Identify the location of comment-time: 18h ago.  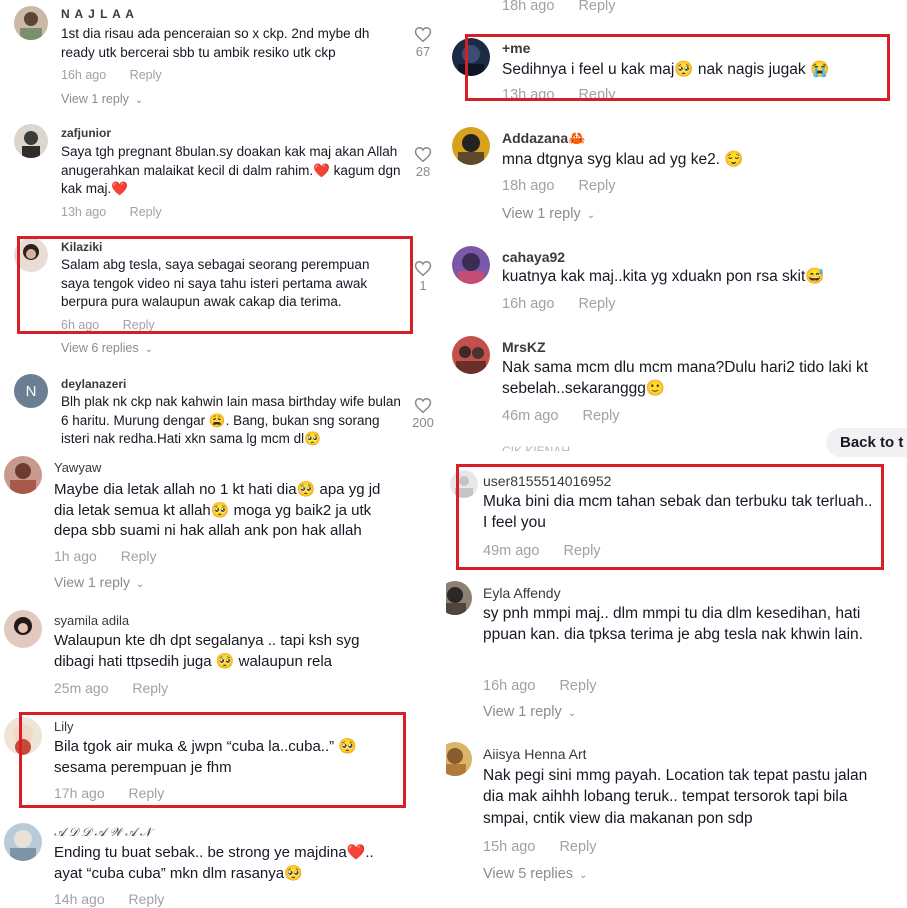
(528, 7).